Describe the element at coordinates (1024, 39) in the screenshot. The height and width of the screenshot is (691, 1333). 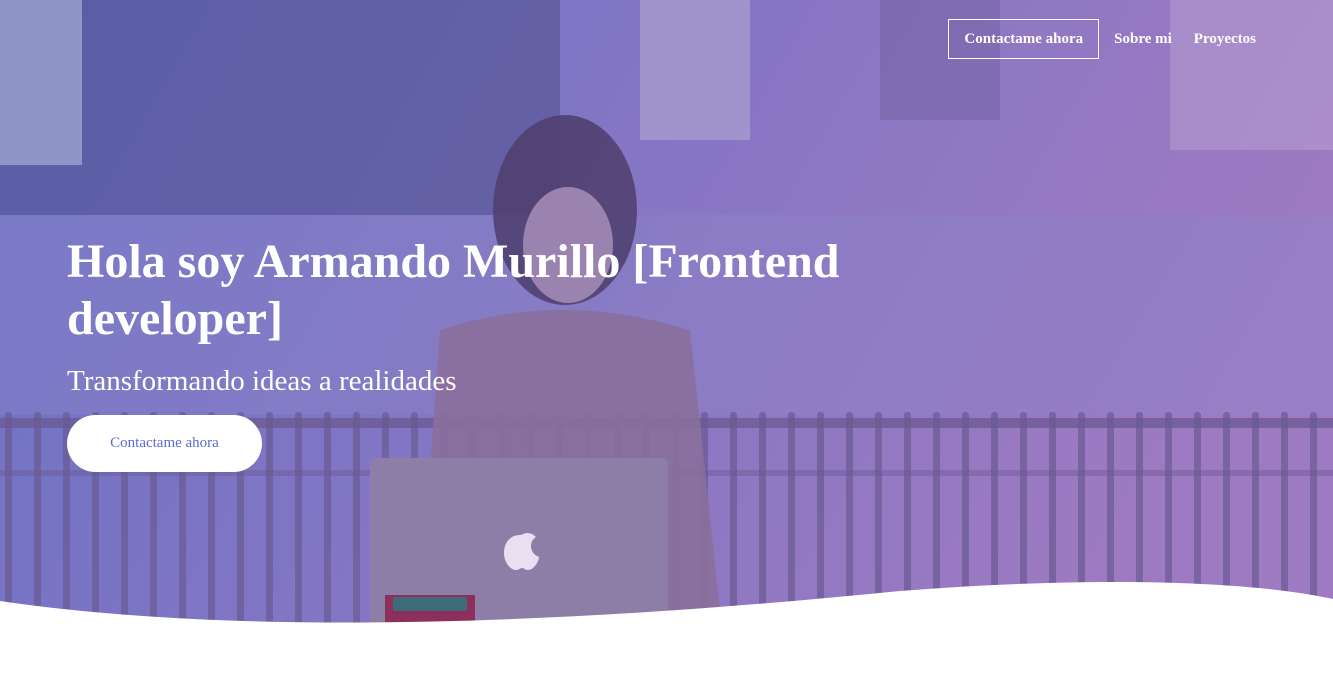
I see `nav-contact-button: Contactame ahora` at that location.